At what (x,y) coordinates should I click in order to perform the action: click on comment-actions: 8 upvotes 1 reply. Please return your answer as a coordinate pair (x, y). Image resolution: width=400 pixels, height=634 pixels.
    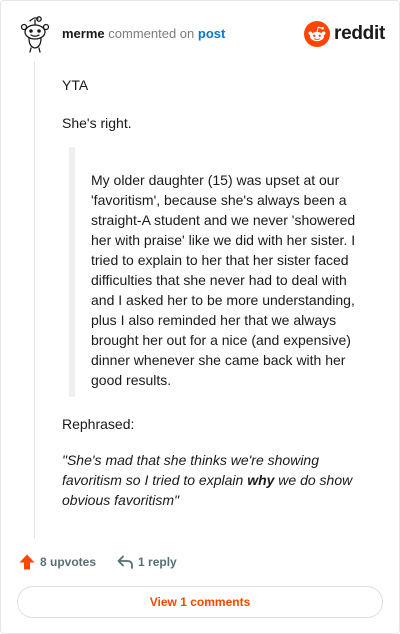
    Looking at the image, I should click on (200, 562).